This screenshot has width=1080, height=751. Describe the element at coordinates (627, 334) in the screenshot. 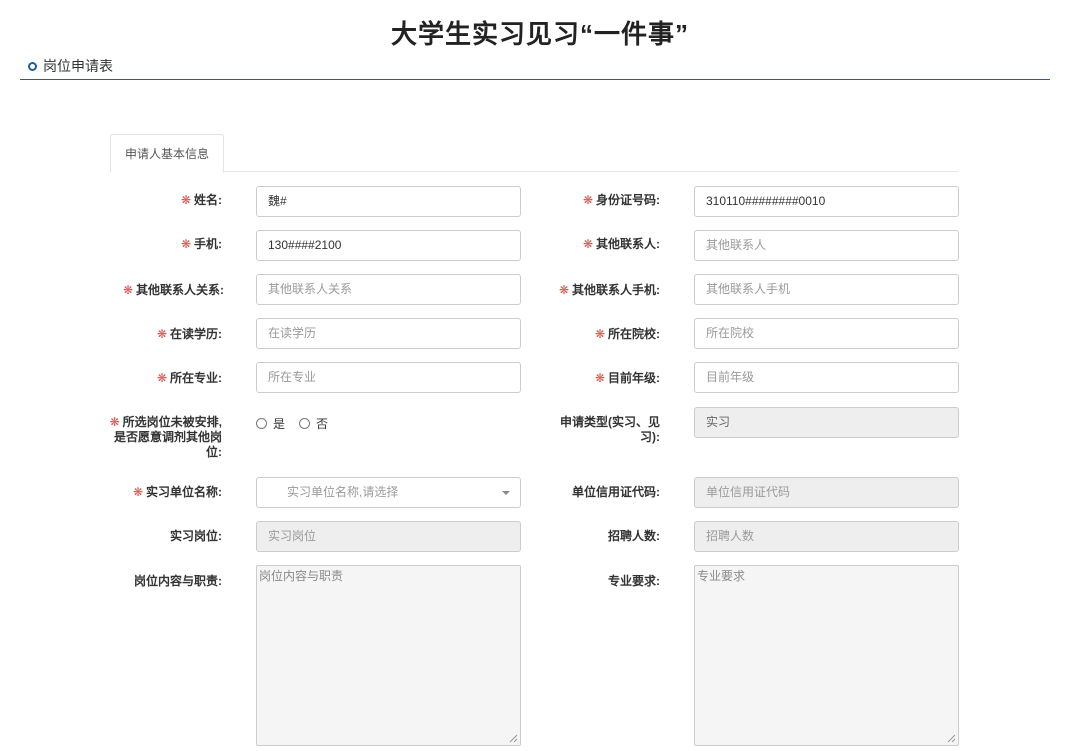

I see `school-label: ❋ 所在院校:` at that location.